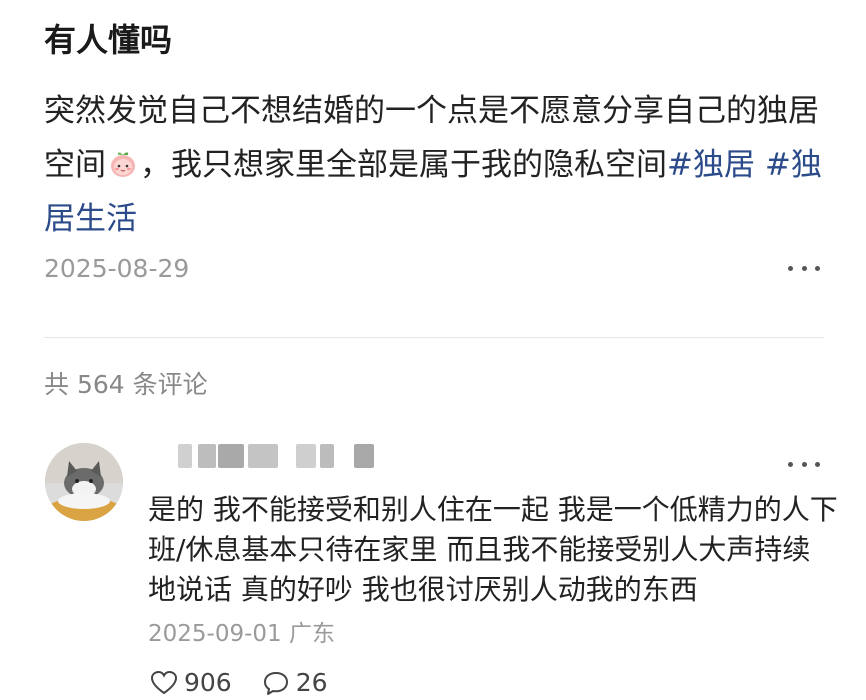 The image size is (866, 700). I want to click on comments-count: 共 564 条评论, so click(126, 384).